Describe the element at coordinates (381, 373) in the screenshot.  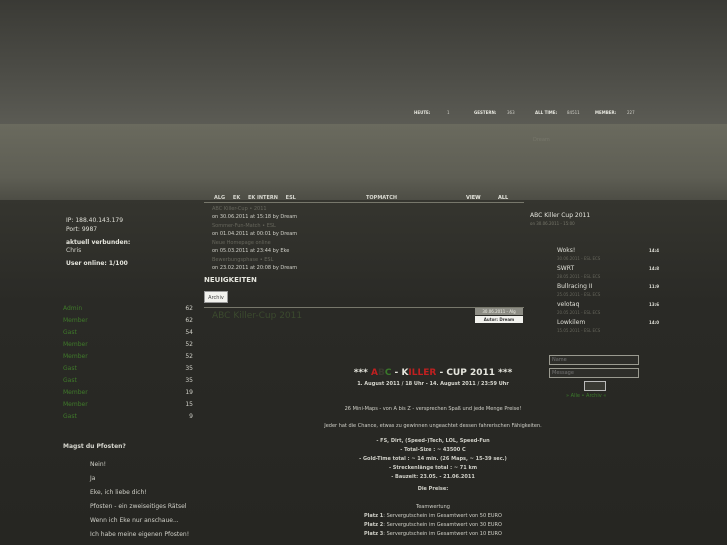
I see `cup-title-b: B` at that location.